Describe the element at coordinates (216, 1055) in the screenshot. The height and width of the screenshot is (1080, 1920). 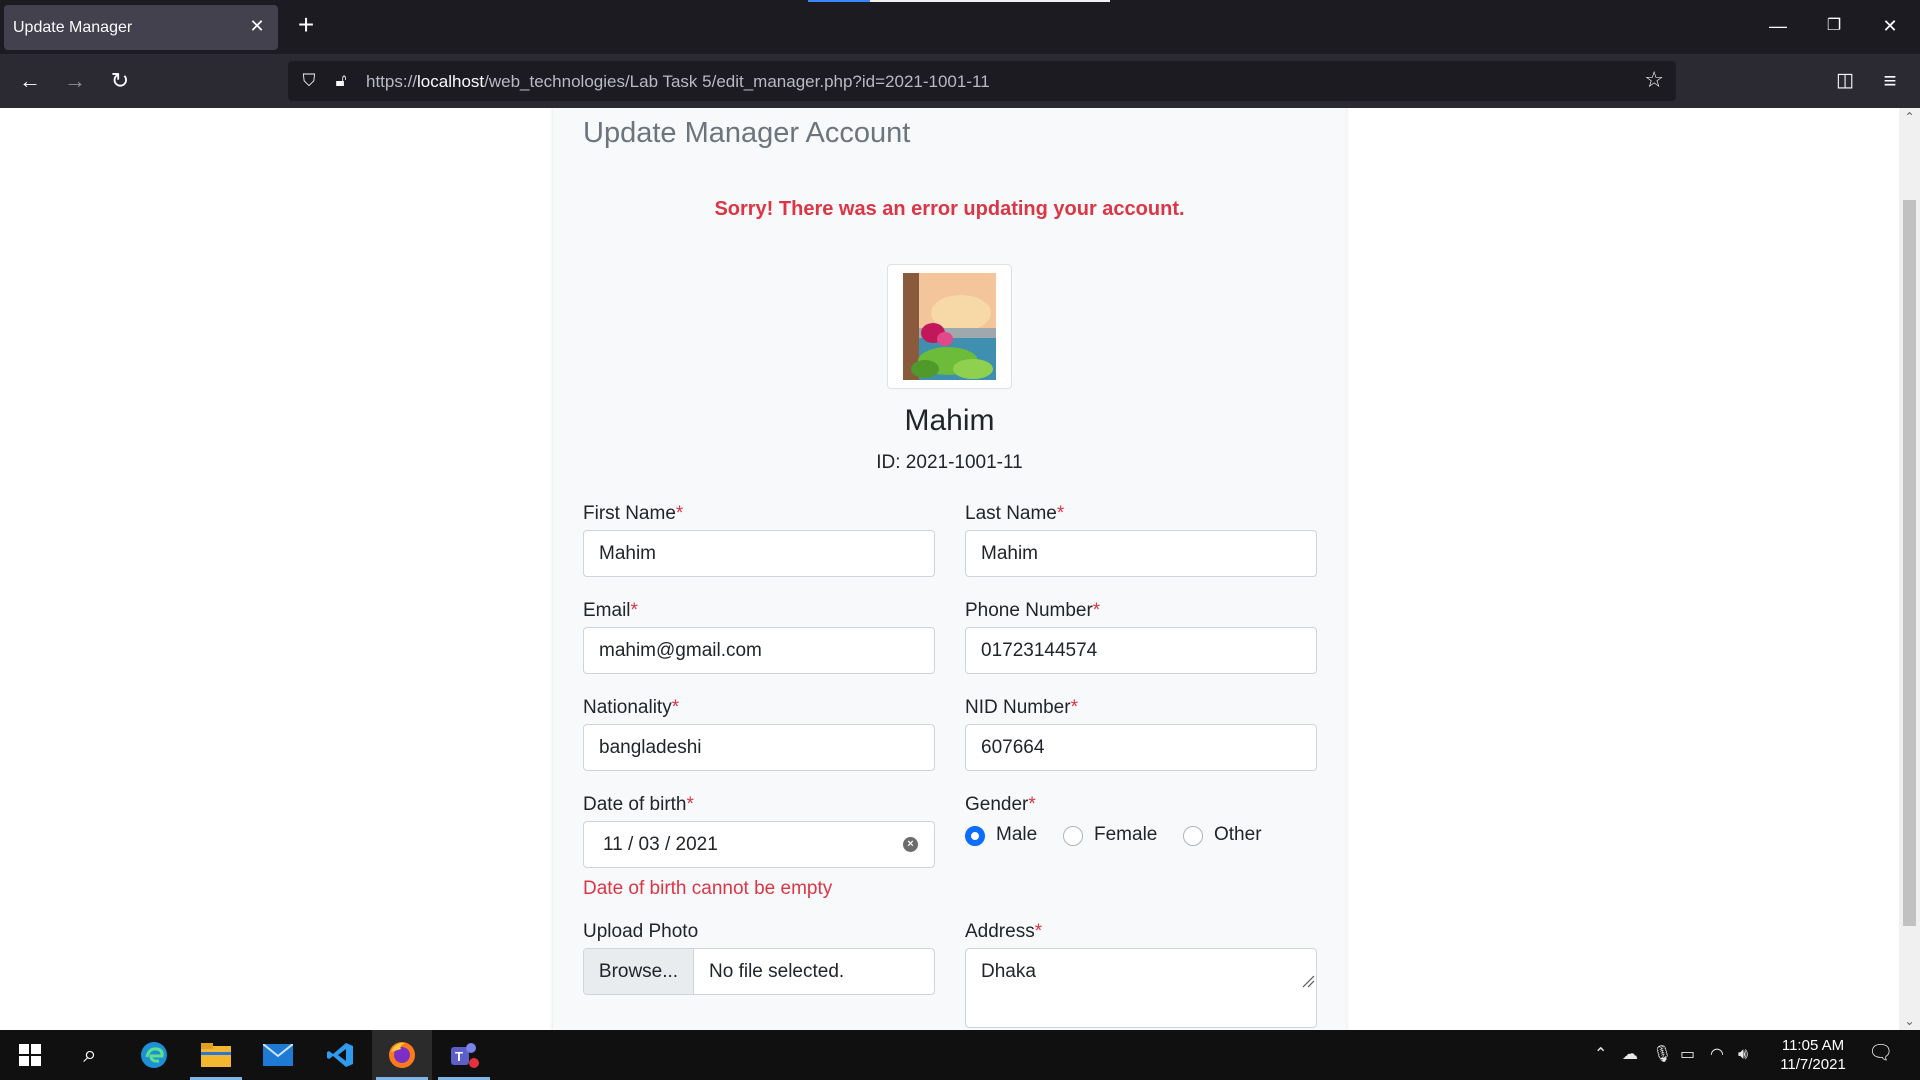
I see `file-explorer-icon` at that location.